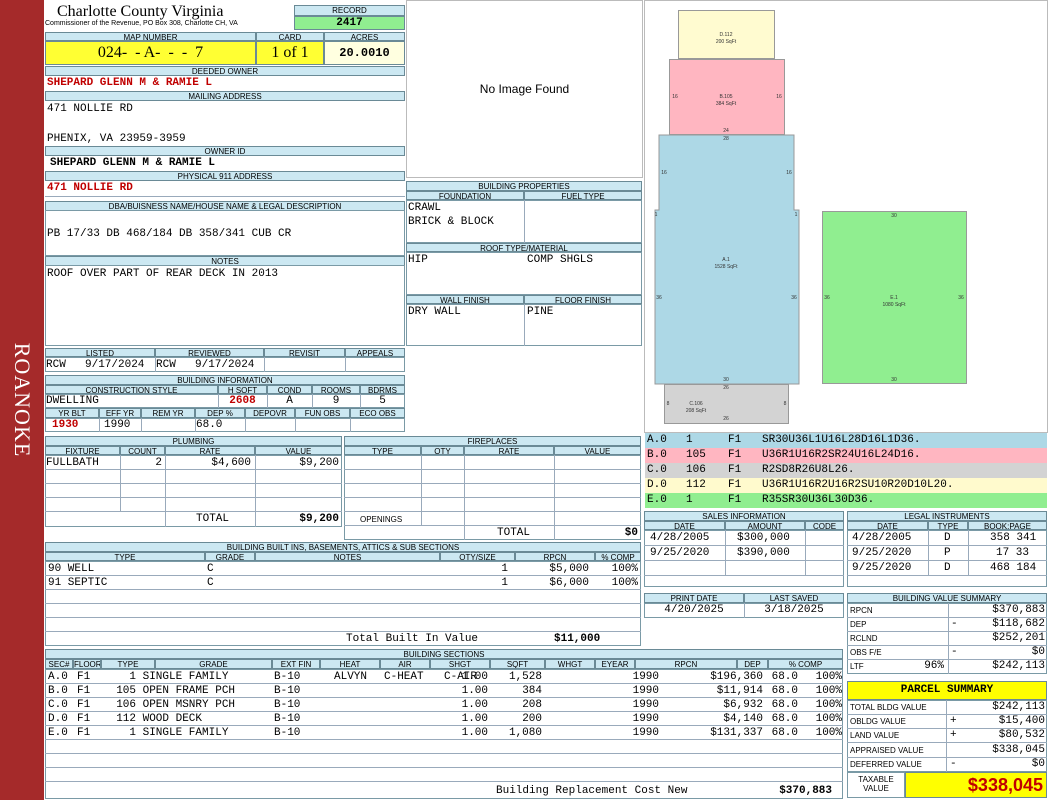 The height and width of the screenshot is (800, 1050). Describe the element at coordinates (532, 691) in the screenshot. I see `section-sqft: 384` at that location.